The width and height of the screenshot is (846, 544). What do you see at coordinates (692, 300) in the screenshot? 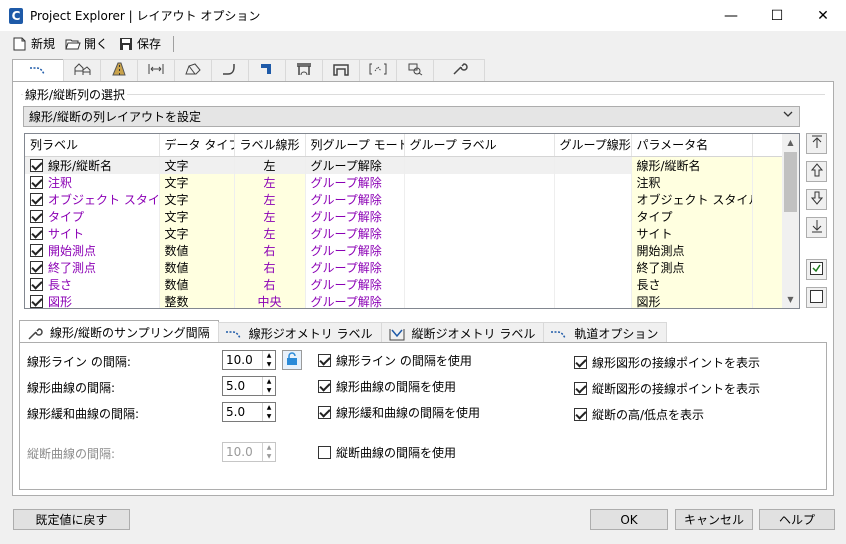
I see `grid-cell-param: 図形` at bounding box center [692, 300].